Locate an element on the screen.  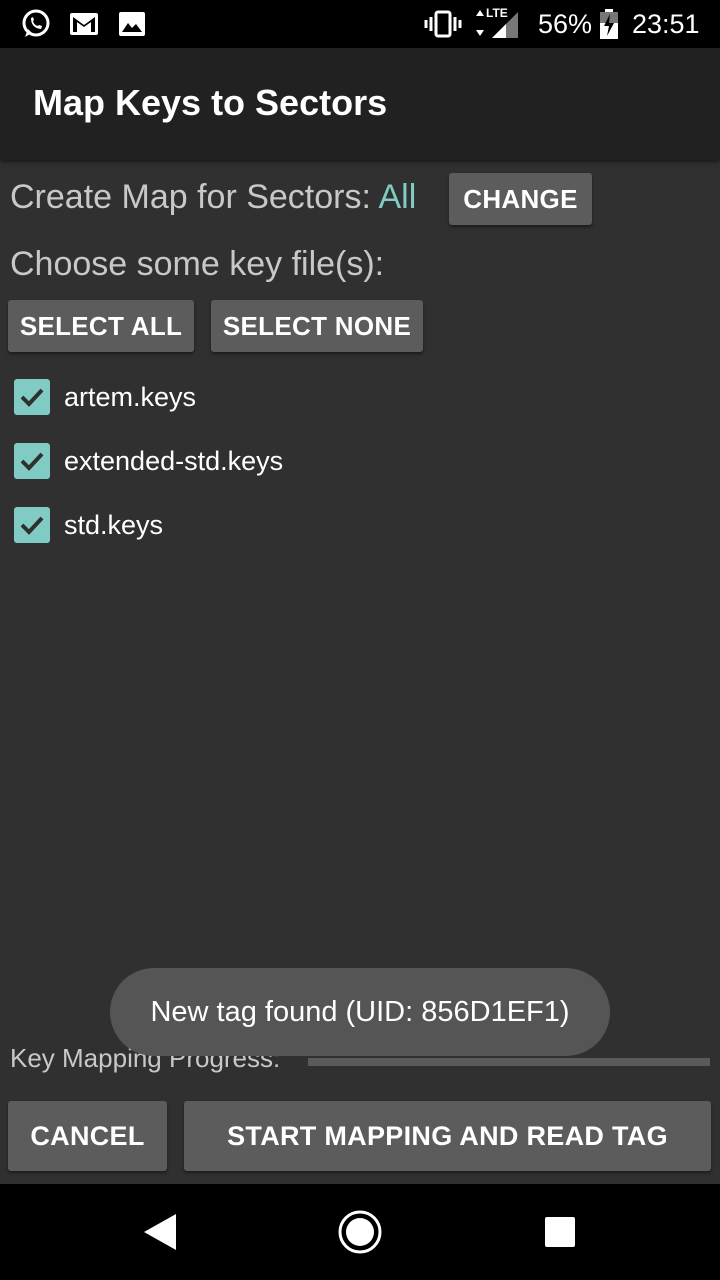
gmail-icon is located at coordinates (84, 24).